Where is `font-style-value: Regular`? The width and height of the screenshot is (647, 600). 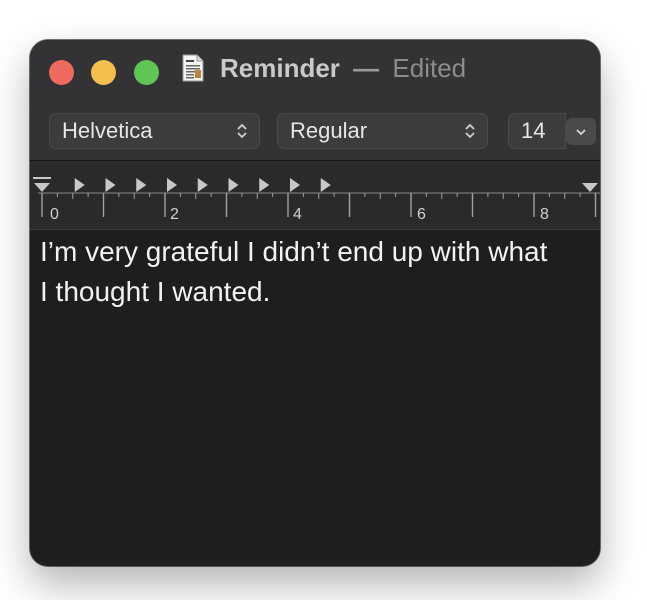 font-style-value: Regular is located at coordinates (329, 130).